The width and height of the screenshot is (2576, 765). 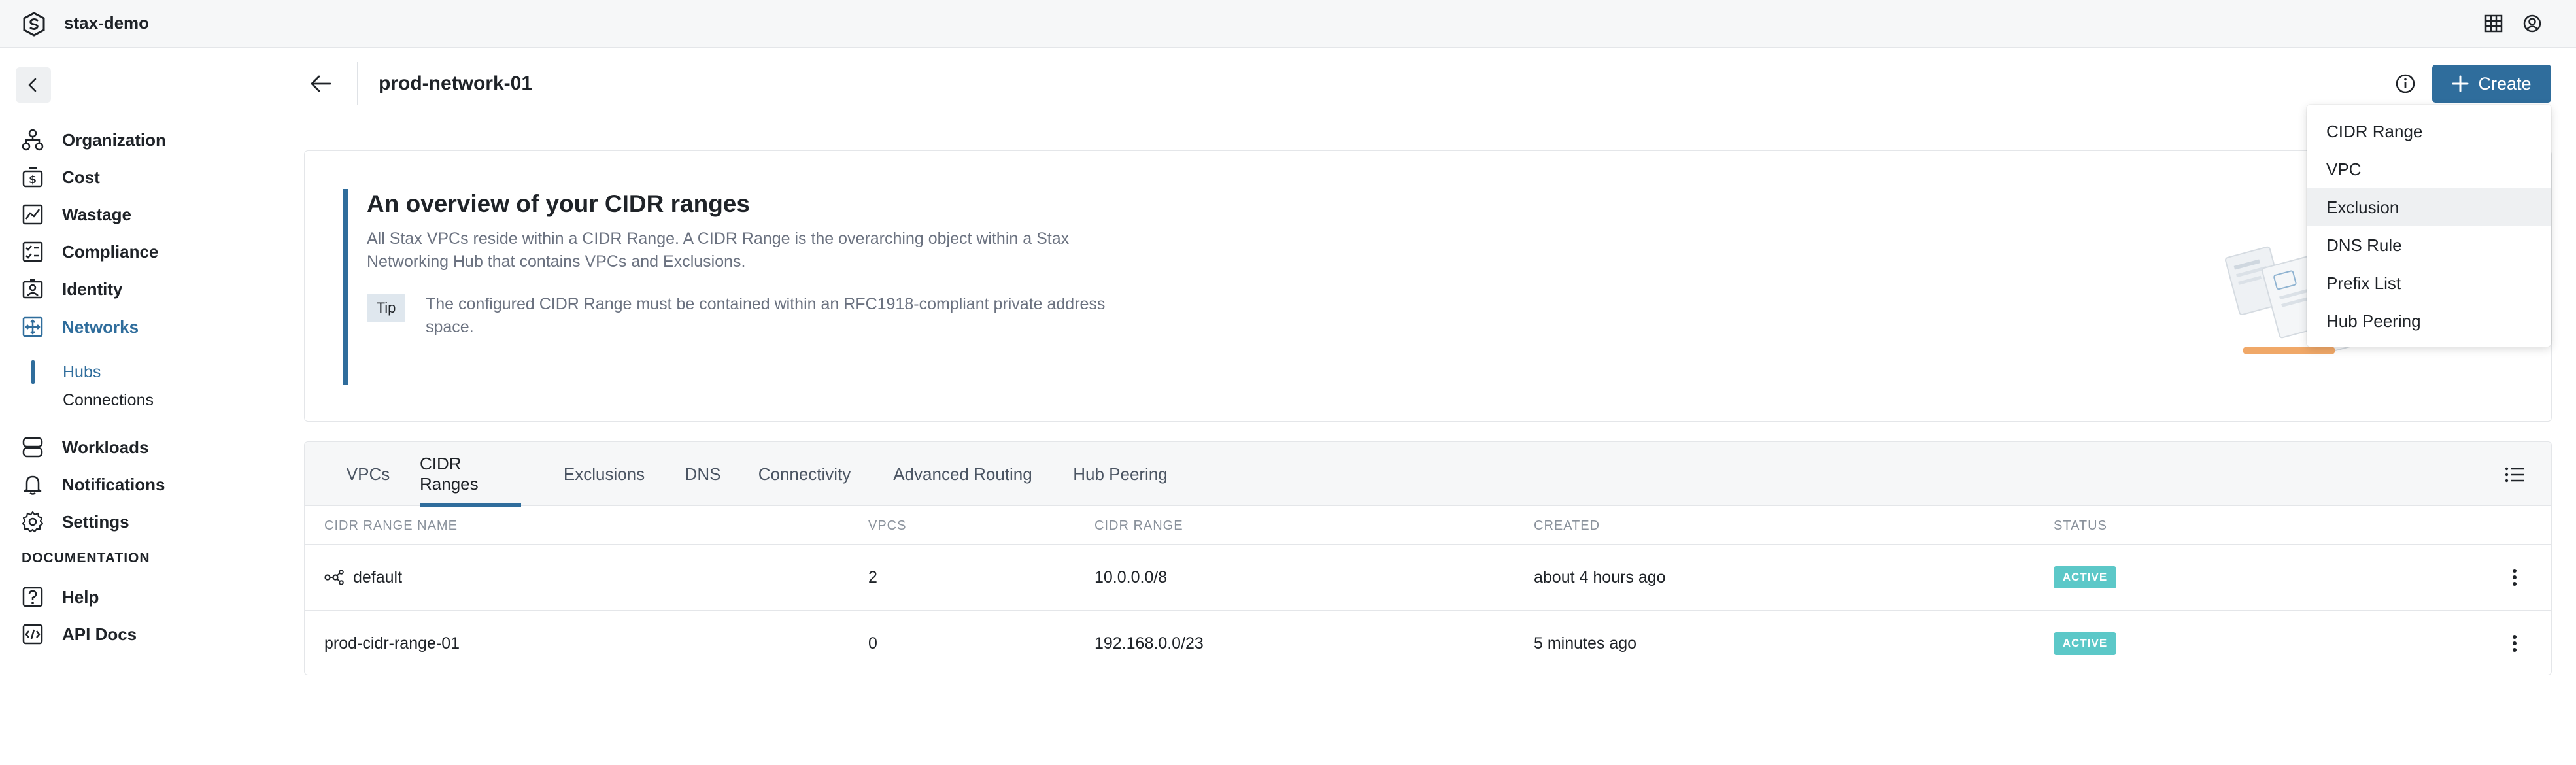 What do you see at coordinates (114, 139) in the screenshot?
I see `sidebar-item-label: Organization` at bounding box center [114, 139].